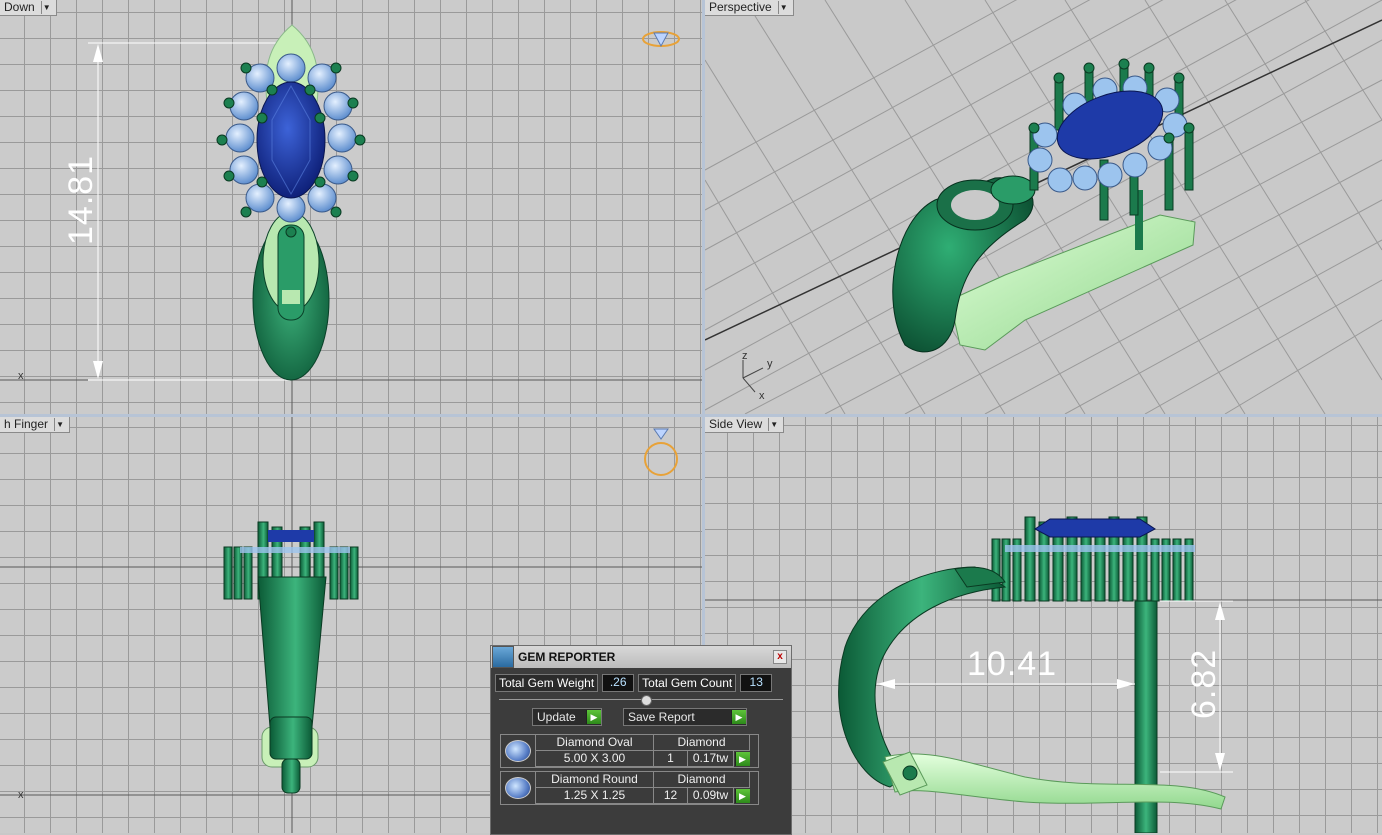 The height and width of the screenshot is (835, 1382). I want to click on viewport-label-top-down: Down ▼, so click(28, 8).